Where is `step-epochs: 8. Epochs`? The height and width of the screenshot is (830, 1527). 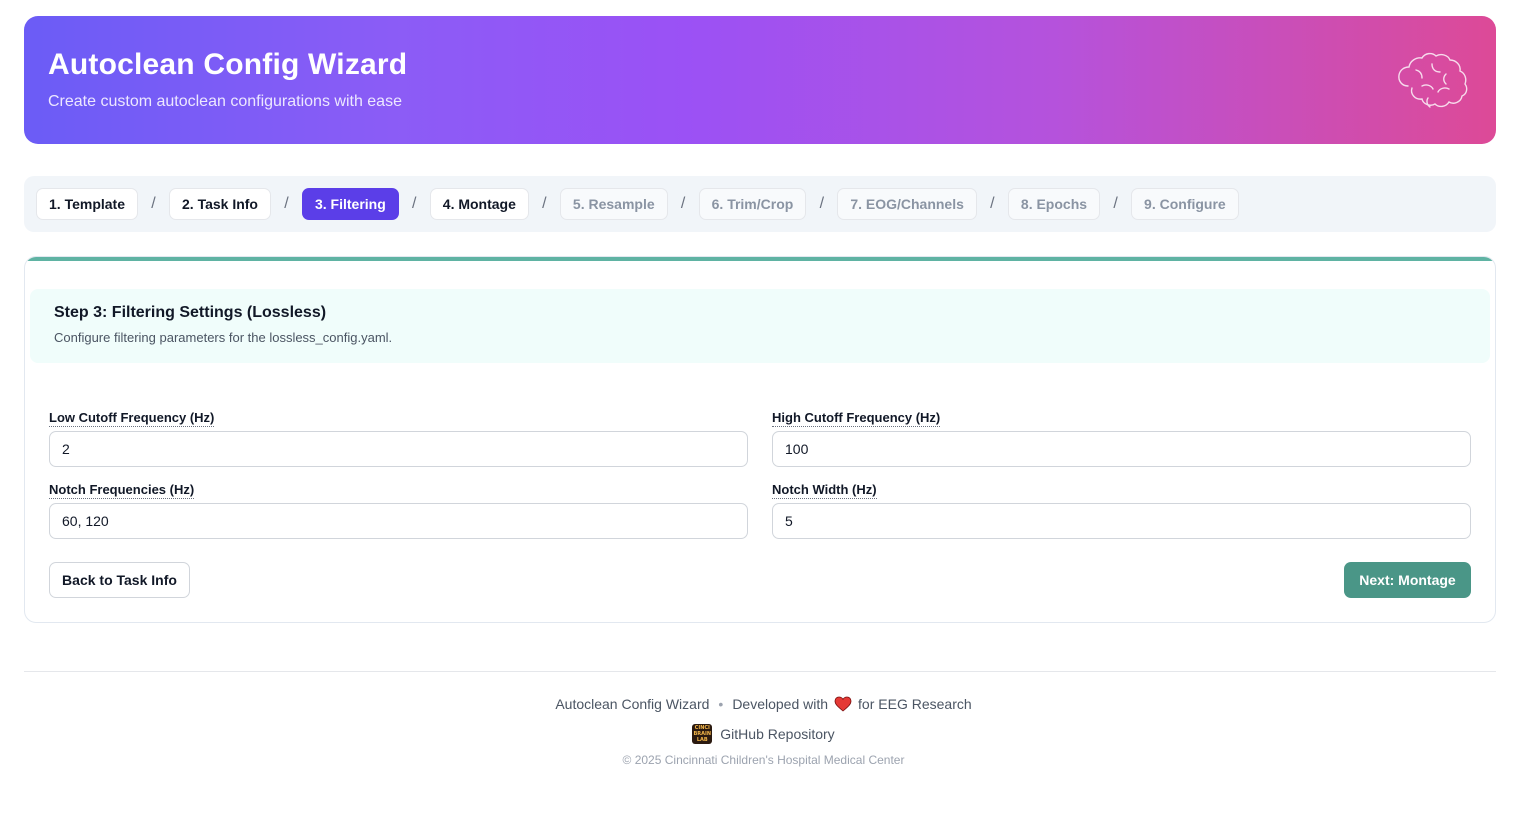 step-epochs: 8. Epochs is located at coordinates (1054, 204).